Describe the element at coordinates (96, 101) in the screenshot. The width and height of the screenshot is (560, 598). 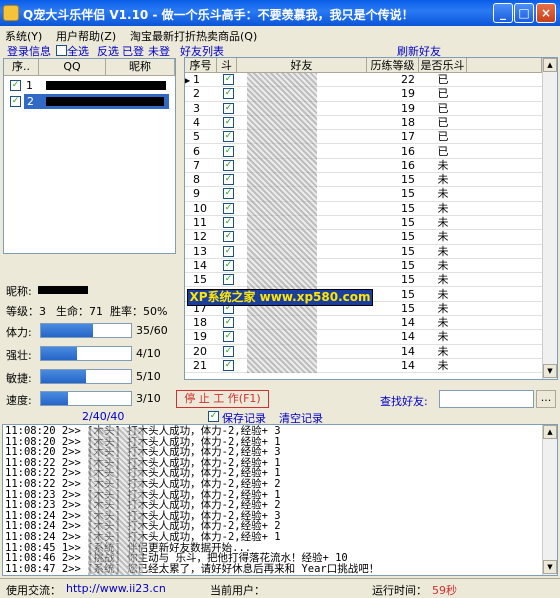
I see `account-row-selected: 2` at that location.